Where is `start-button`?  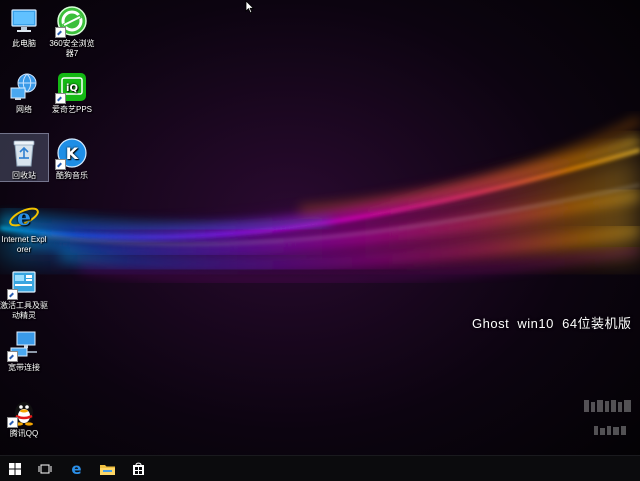 start-button is located at coordinates (15, 468).